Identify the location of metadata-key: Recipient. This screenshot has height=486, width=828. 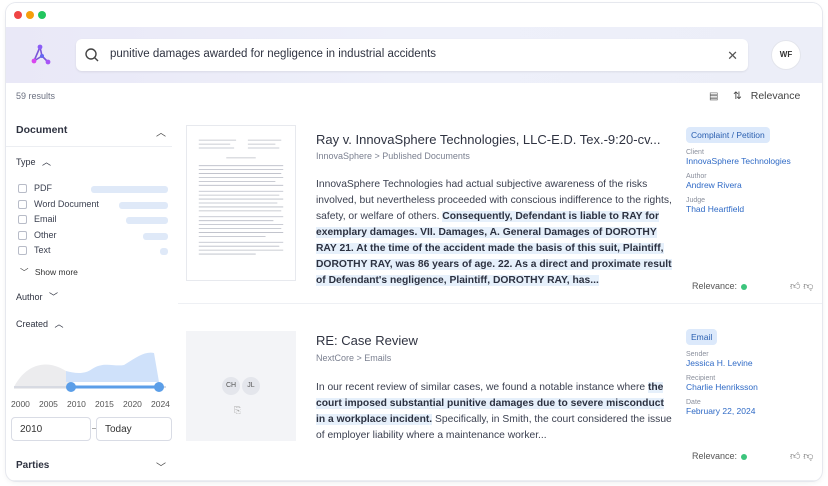
(701, 378).